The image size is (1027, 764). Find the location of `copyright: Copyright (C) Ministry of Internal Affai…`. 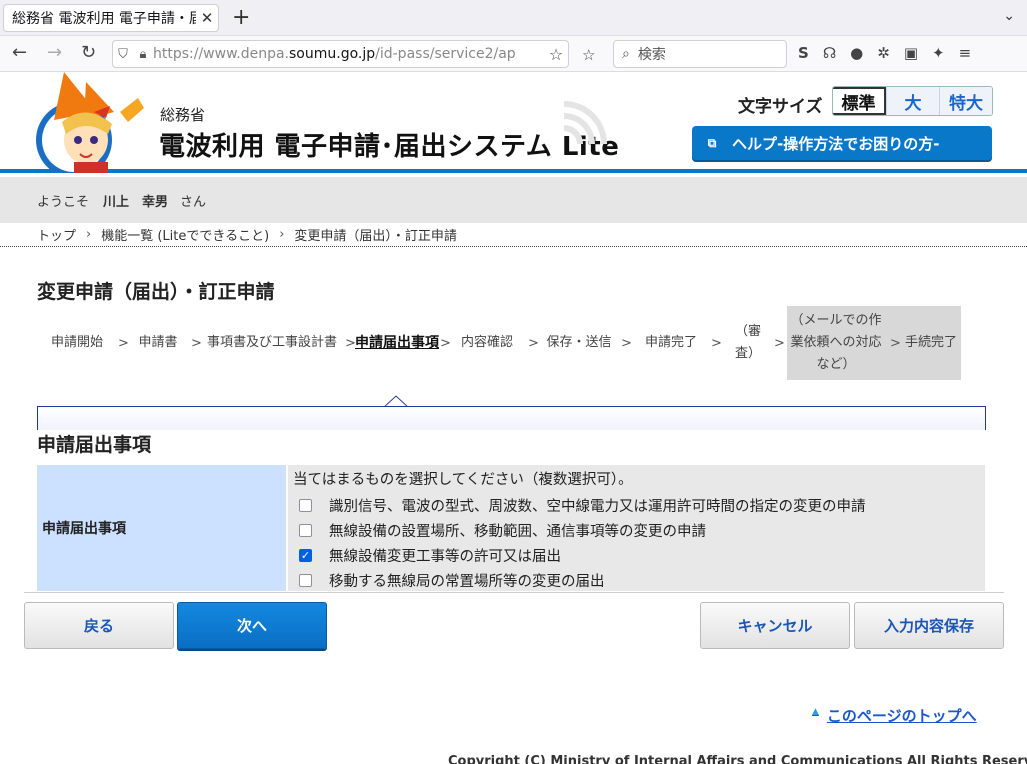

copyright: Copyright (C) Ministry of Internal Affai… is located at coordinates (737, 759).